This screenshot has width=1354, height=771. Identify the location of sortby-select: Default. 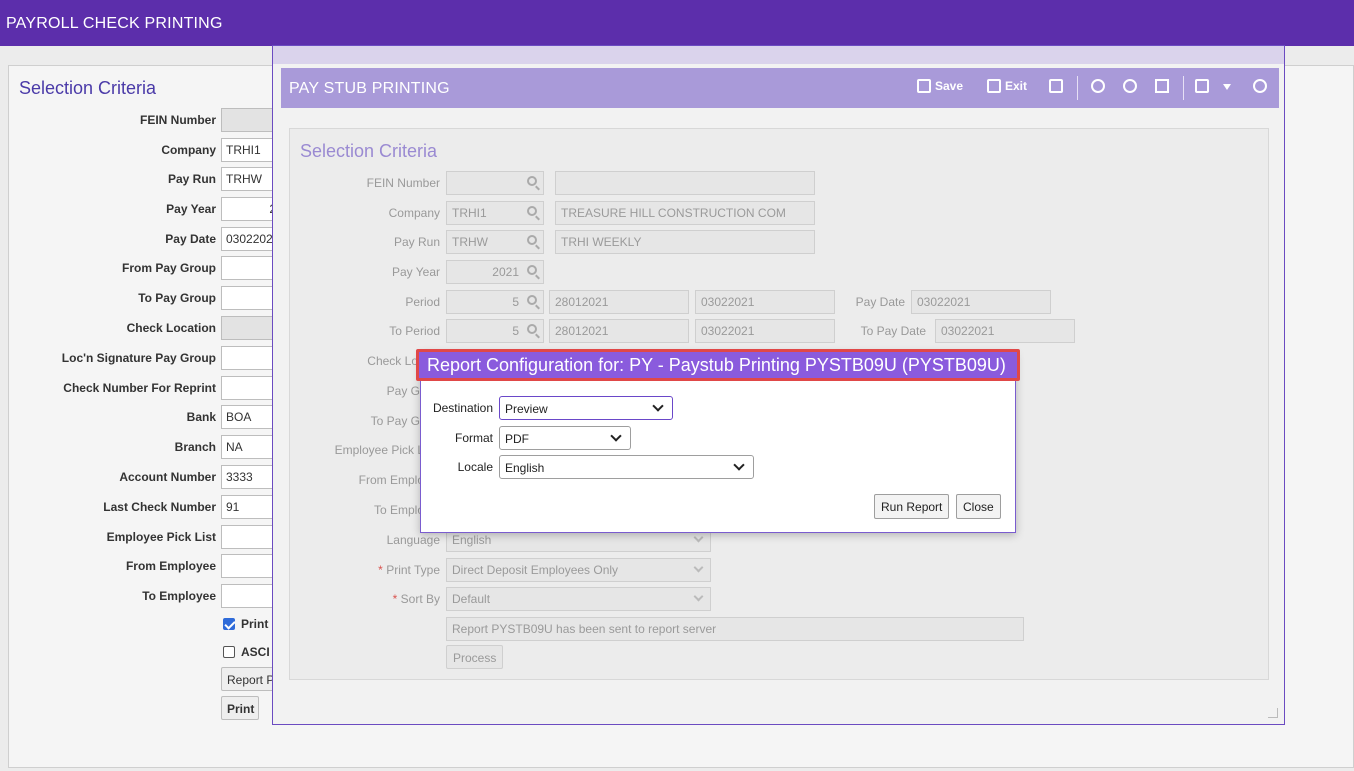
(578, 599).